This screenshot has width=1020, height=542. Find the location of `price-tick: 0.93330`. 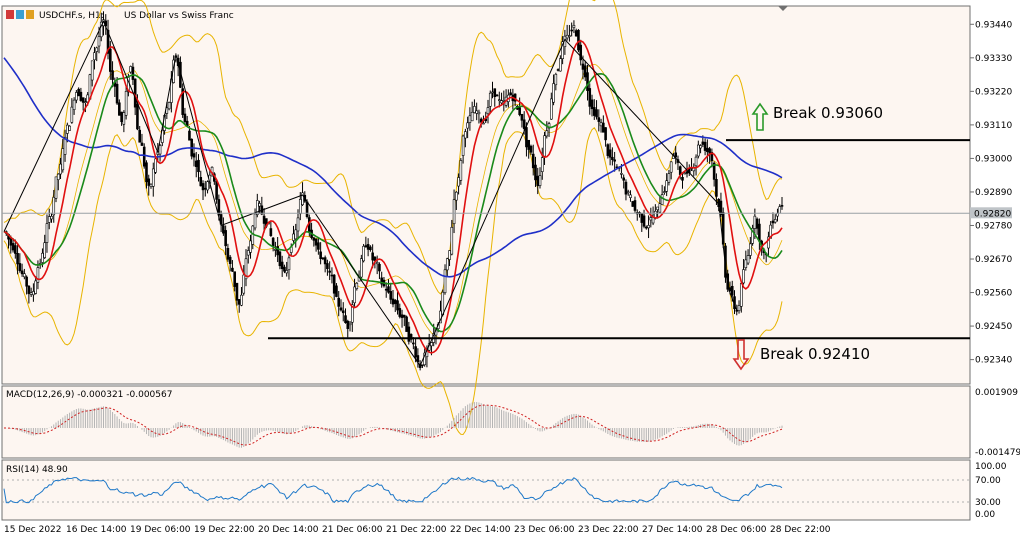

price-tick: 0.93330 is located at coordinates (993, 59).